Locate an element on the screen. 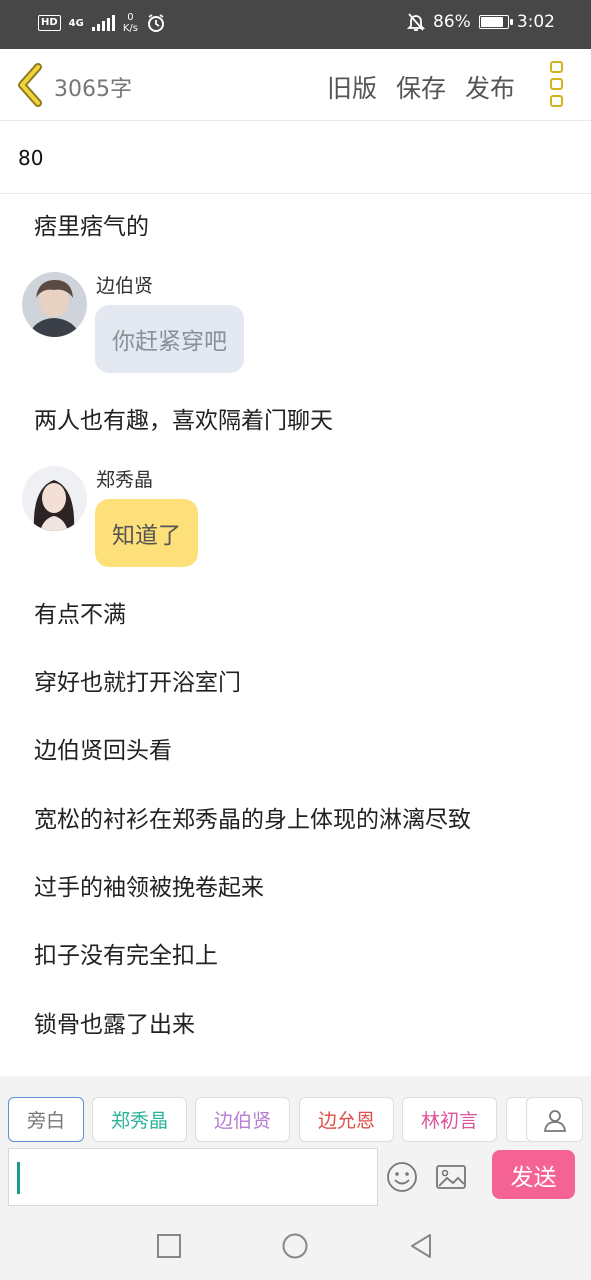 The height and width of the screenshot is (1280, 591). role-label: 边伯贤 is located at coordinates (242, 1121).